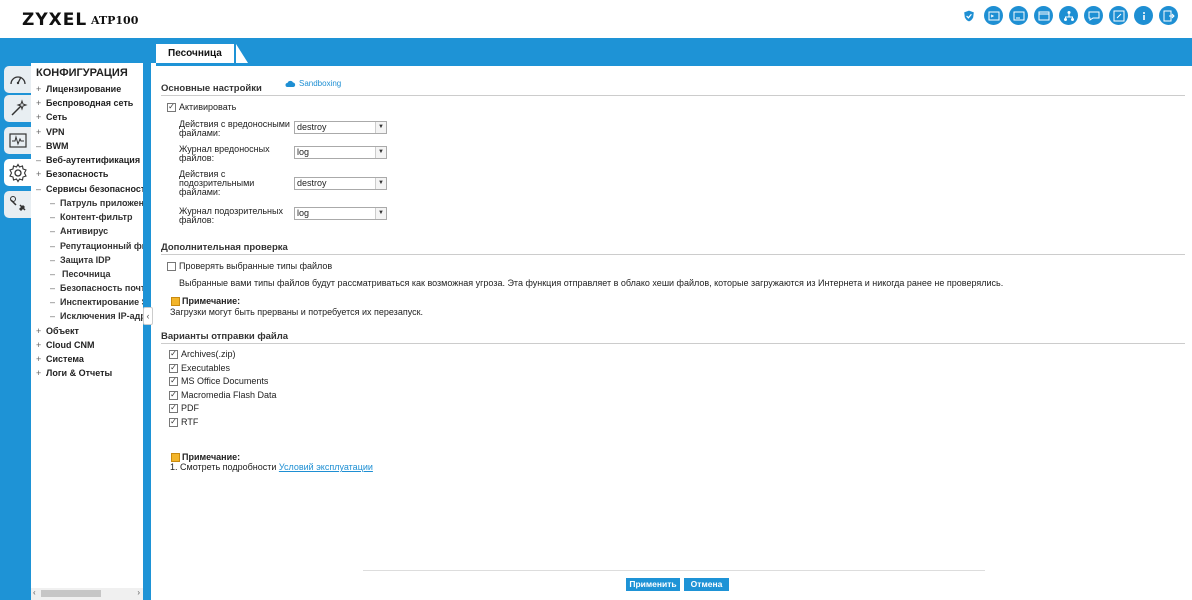 The height and width of the screenshot is (600, 1192). I want to click on network-icon, so click(1068, 15).